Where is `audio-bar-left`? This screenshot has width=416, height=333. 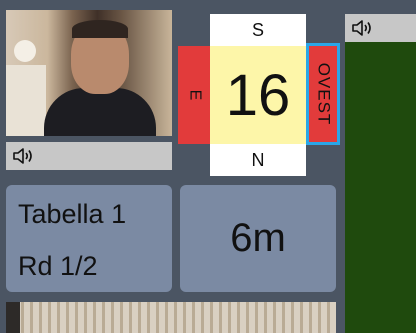
audio-bar-left is located at coordinates (89, 156).